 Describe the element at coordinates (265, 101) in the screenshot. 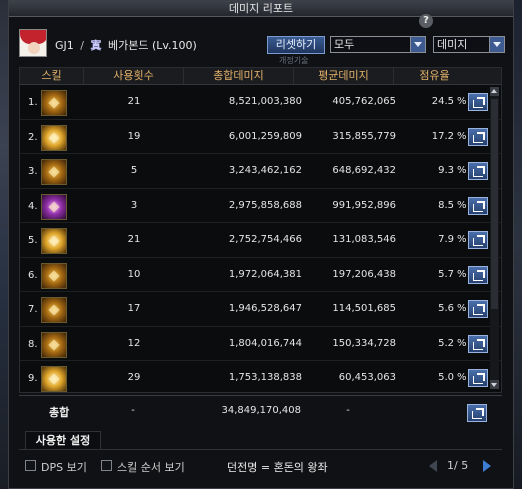

I see `total-damage: 8,521,003,380` at that location.